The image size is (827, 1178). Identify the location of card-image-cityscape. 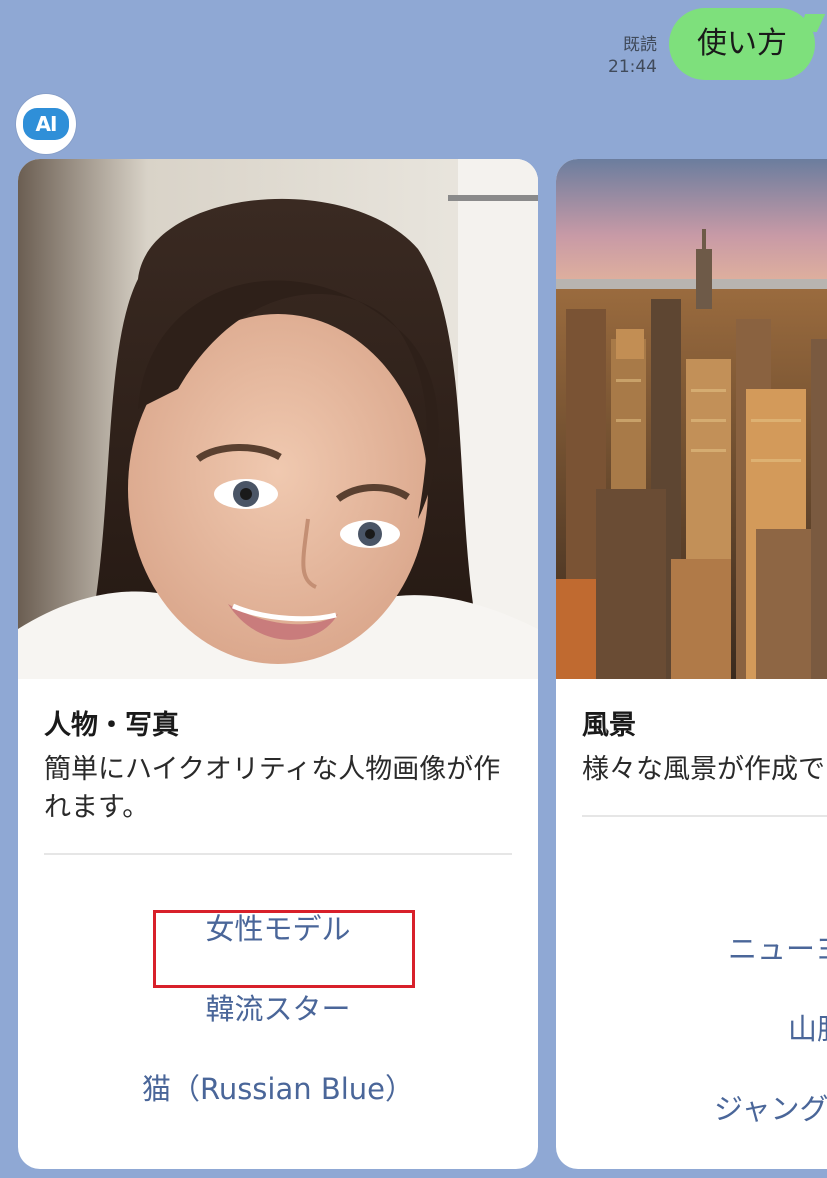
(691, 419).